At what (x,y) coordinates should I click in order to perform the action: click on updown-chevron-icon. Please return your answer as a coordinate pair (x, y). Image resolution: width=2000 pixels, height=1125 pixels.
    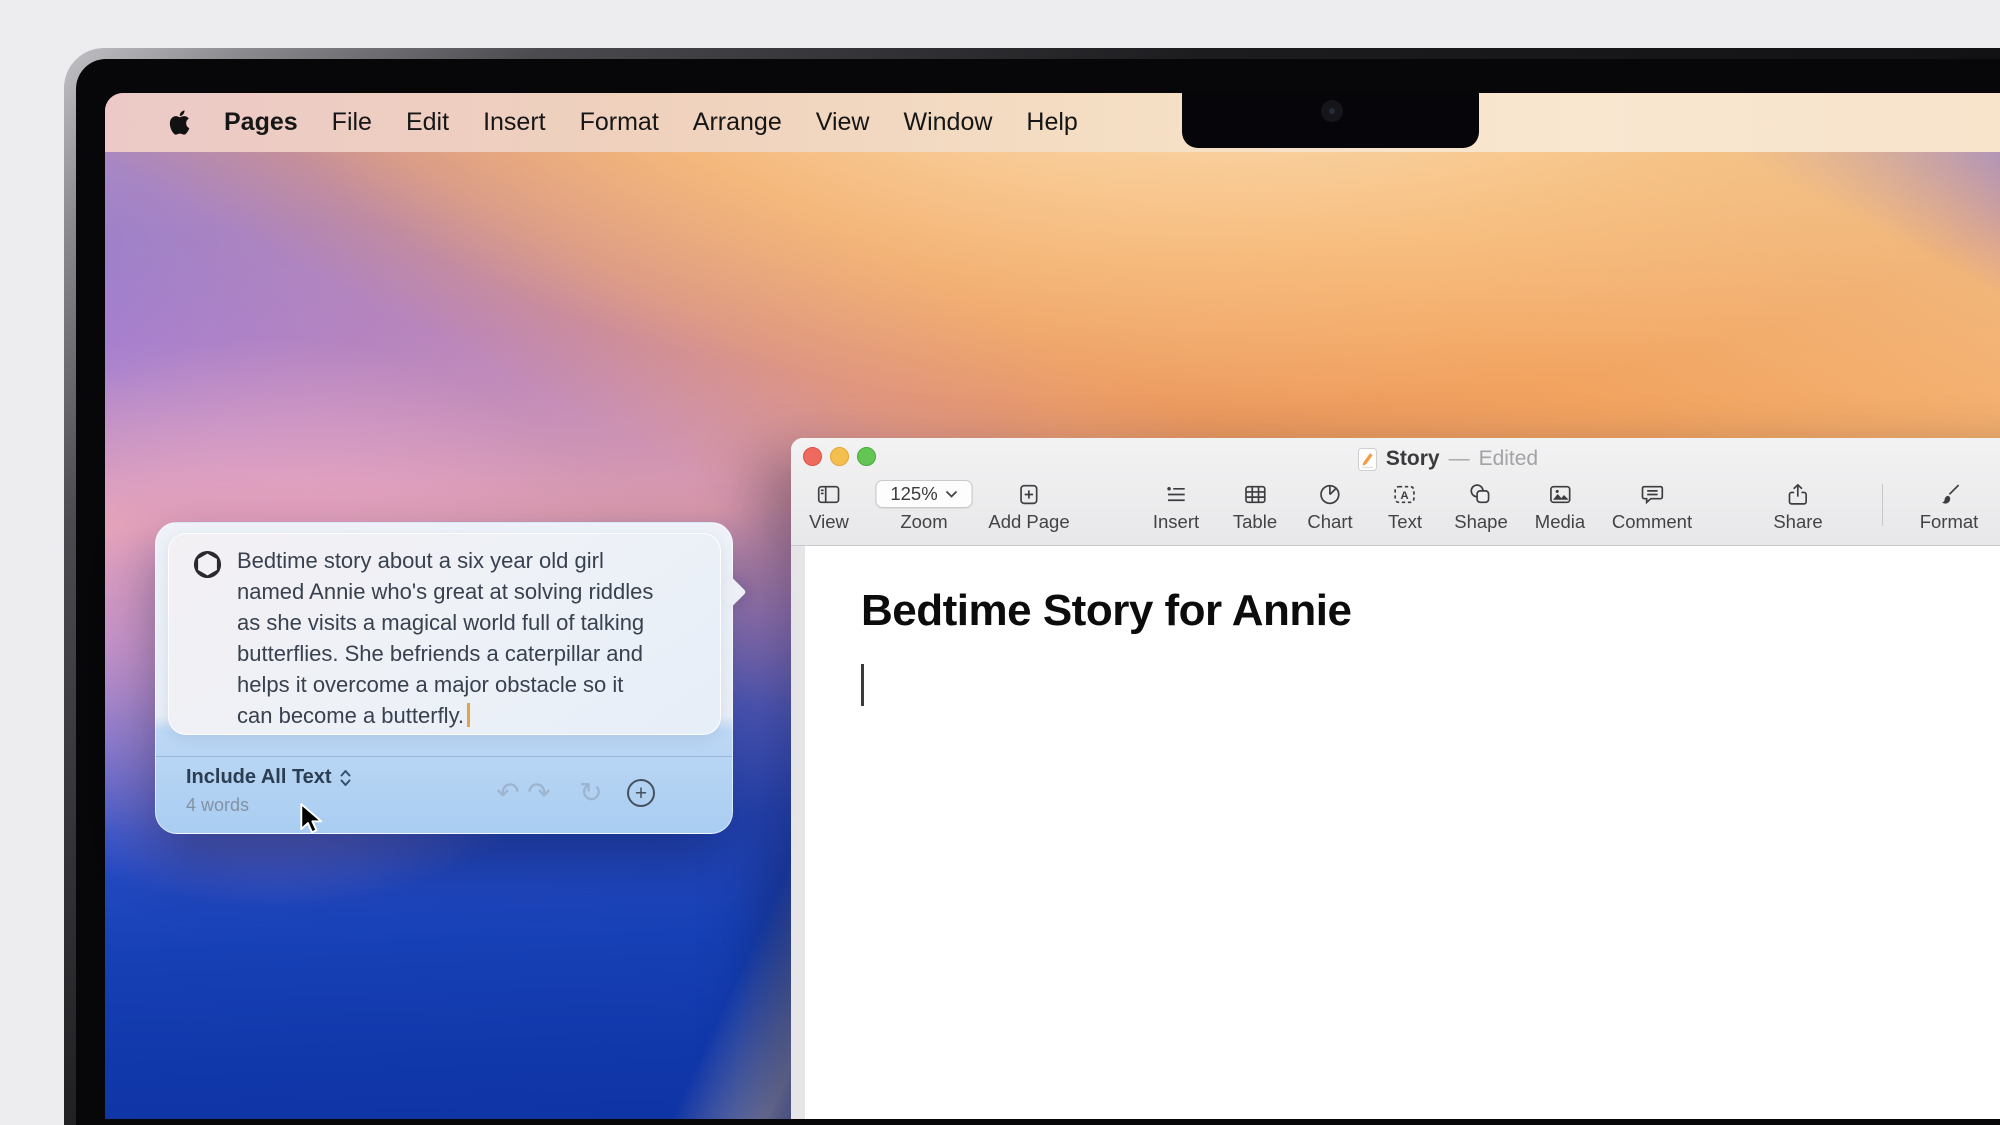
    Looking at the image, I should click on (345, 777).